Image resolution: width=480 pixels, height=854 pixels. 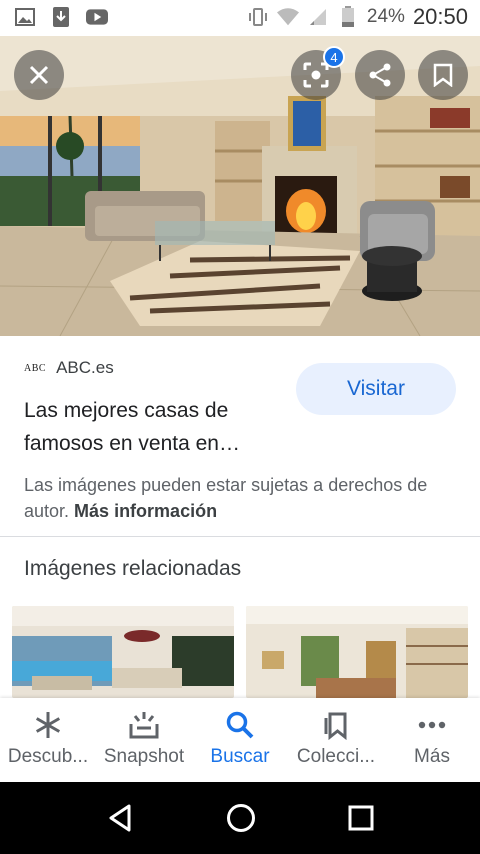 I want to click on back-icon, so click(x=120, y=818).